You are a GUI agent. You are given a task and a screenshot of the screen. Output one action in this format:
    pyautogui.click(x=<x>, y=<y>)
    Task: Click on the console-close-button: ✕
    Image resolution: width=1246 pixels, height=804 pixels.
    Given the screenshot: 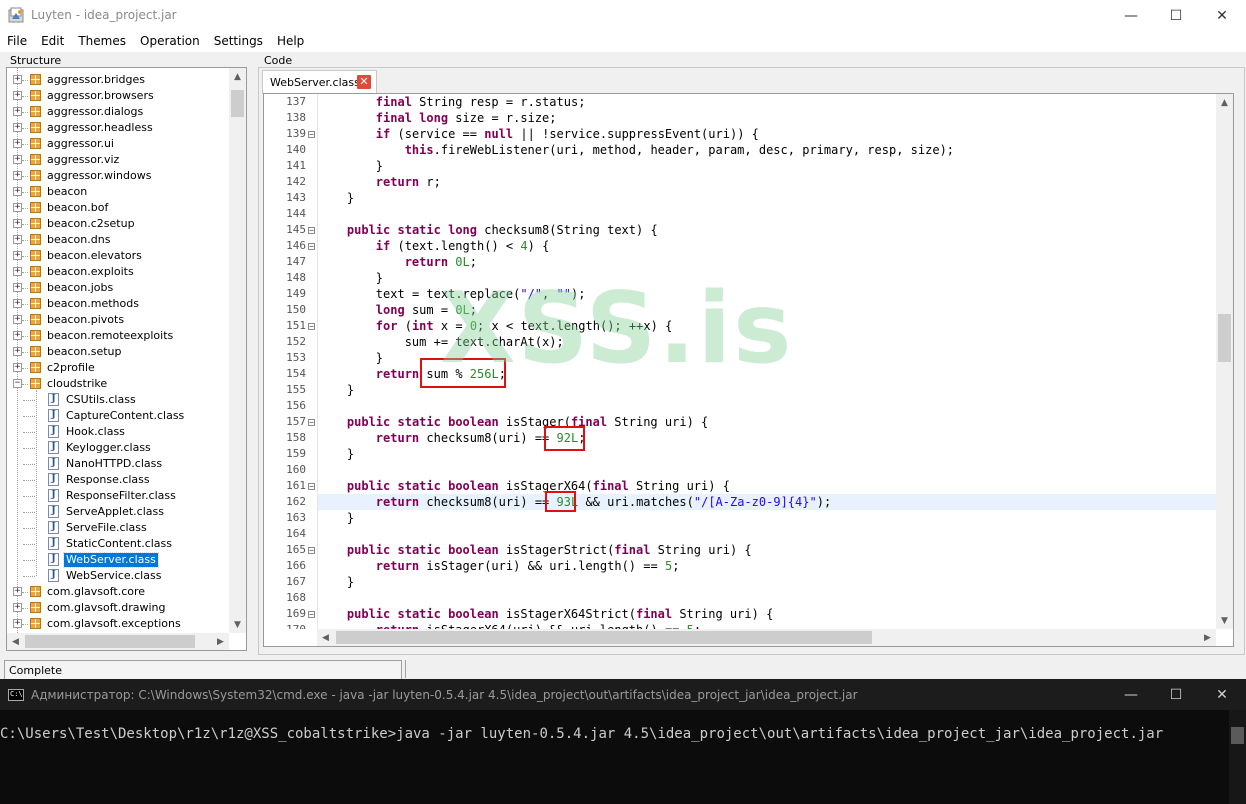 What is the action you would take?
    pyautogui.click(x=1222, y=694)
    